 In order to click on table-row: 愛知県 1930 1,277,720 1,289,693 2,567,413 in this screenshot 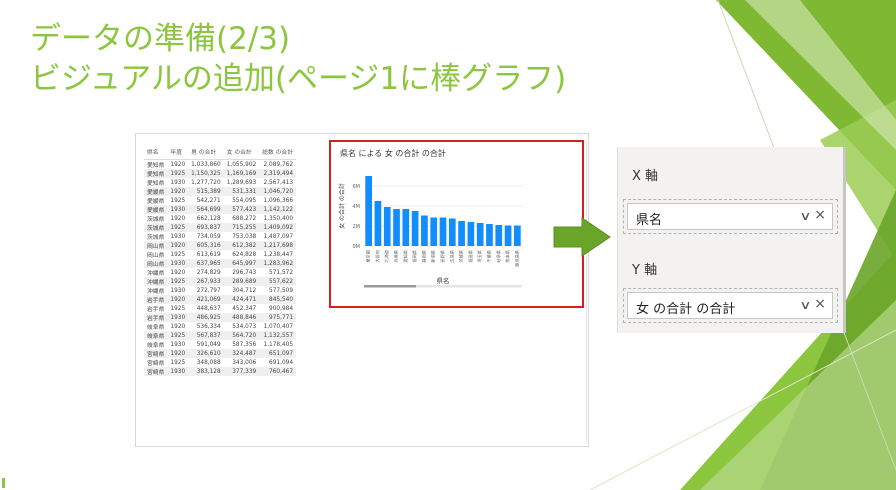, I will do `click(220, 183)`.